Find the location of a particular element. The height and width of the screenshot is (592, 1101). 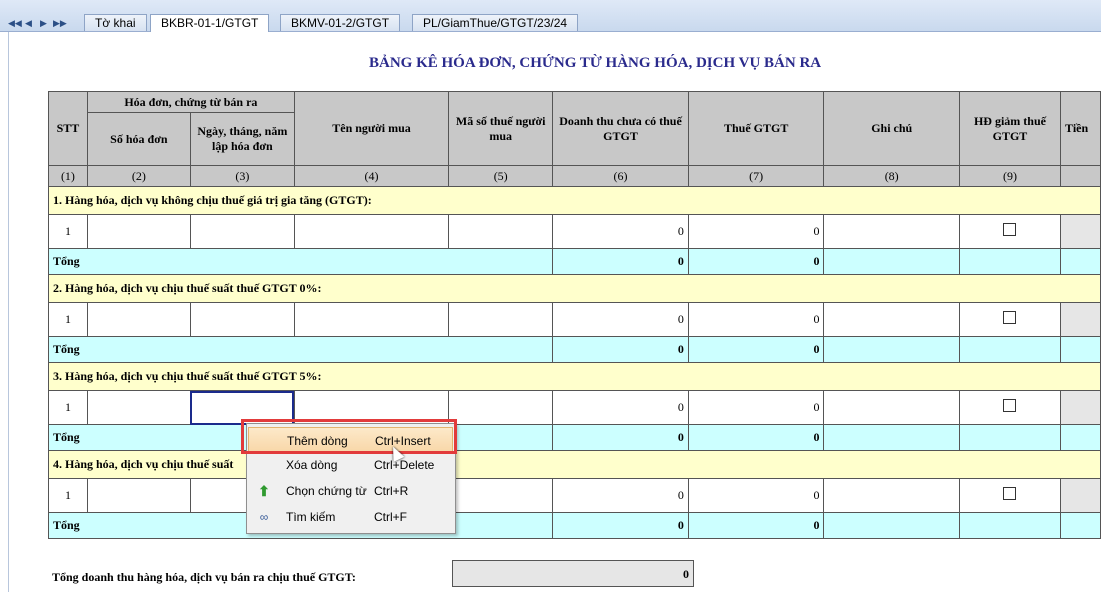

menu-item-shortcut: Ctrl+F is located at coordinates (390, 517).